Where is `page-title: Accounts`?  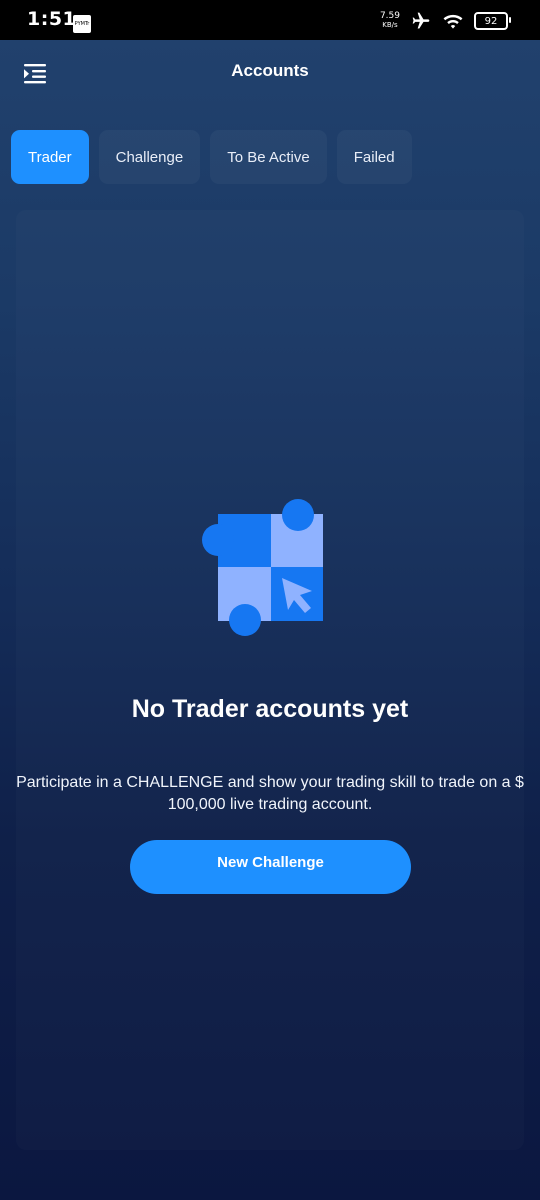
page-title: Accounts is located at coordinates (270, 70).